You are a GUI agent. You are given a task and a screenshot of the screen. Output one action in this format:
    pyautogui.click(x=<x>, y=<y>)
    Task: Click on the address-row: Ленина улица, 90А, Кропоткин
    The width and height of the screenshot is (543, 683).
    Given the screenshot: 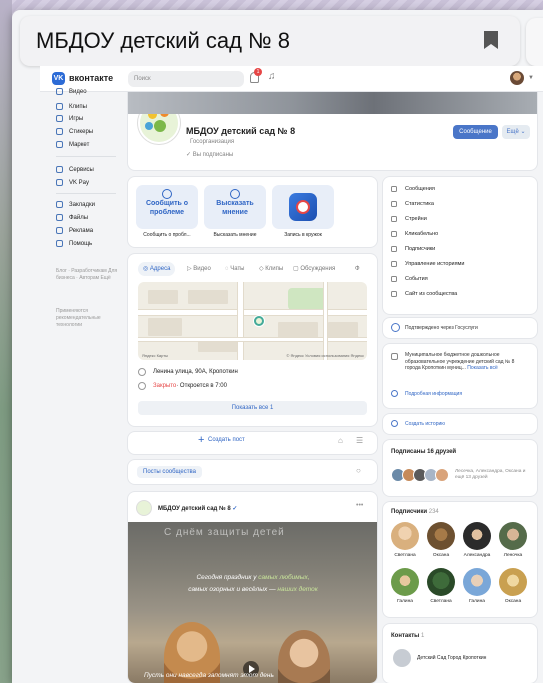 What is the action you would take?
    pyautogui.click(x=188, y=372)
    